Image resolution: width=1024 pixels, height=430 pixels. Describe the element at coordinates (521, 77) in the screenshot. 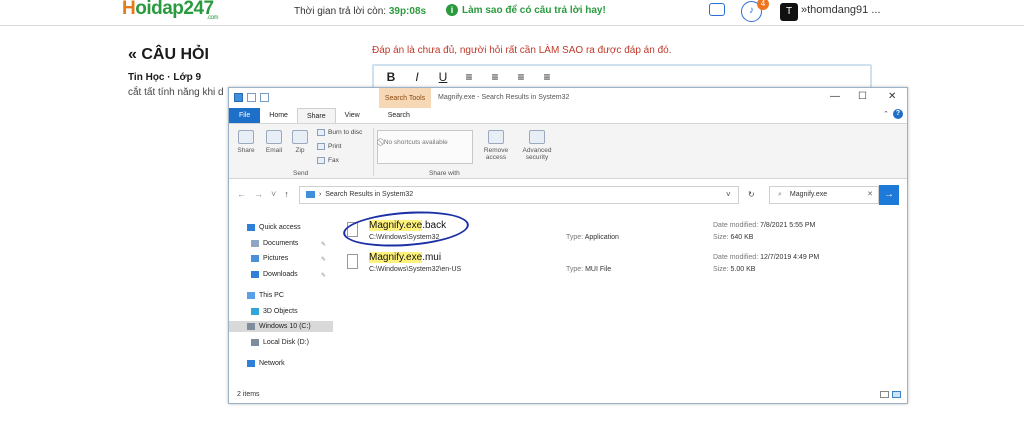

I see `align-right-button: ≡` at that location.